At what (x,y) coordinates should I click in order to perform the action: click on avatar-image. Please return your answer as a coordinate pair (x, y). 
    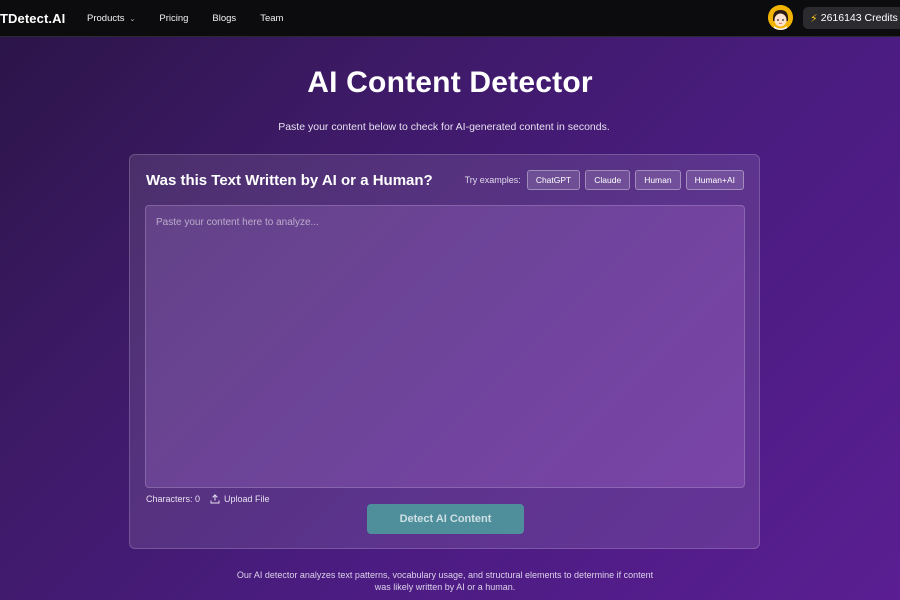
    Looking at the image, I should click on (780, 17).